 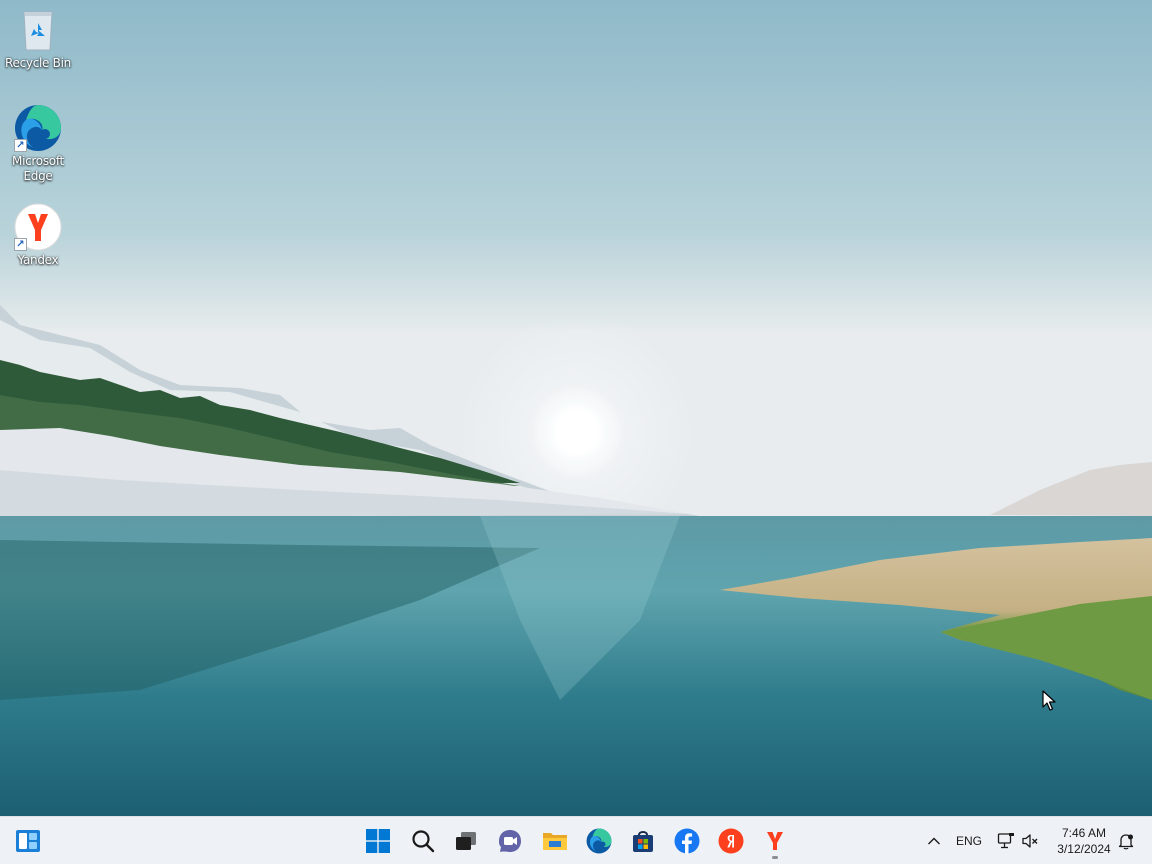 I want to click on chevron-up-icon, so click(x=934, y=841).